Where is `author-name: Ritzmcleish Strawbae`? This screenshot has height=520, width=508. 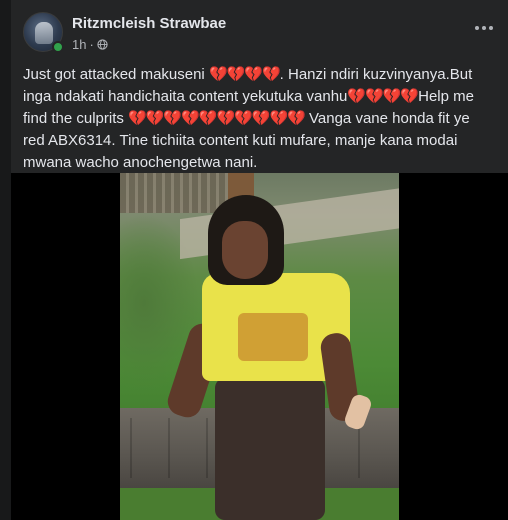 author-name: Ritzmcleish Strawbae is located at coordinates (149, 23).